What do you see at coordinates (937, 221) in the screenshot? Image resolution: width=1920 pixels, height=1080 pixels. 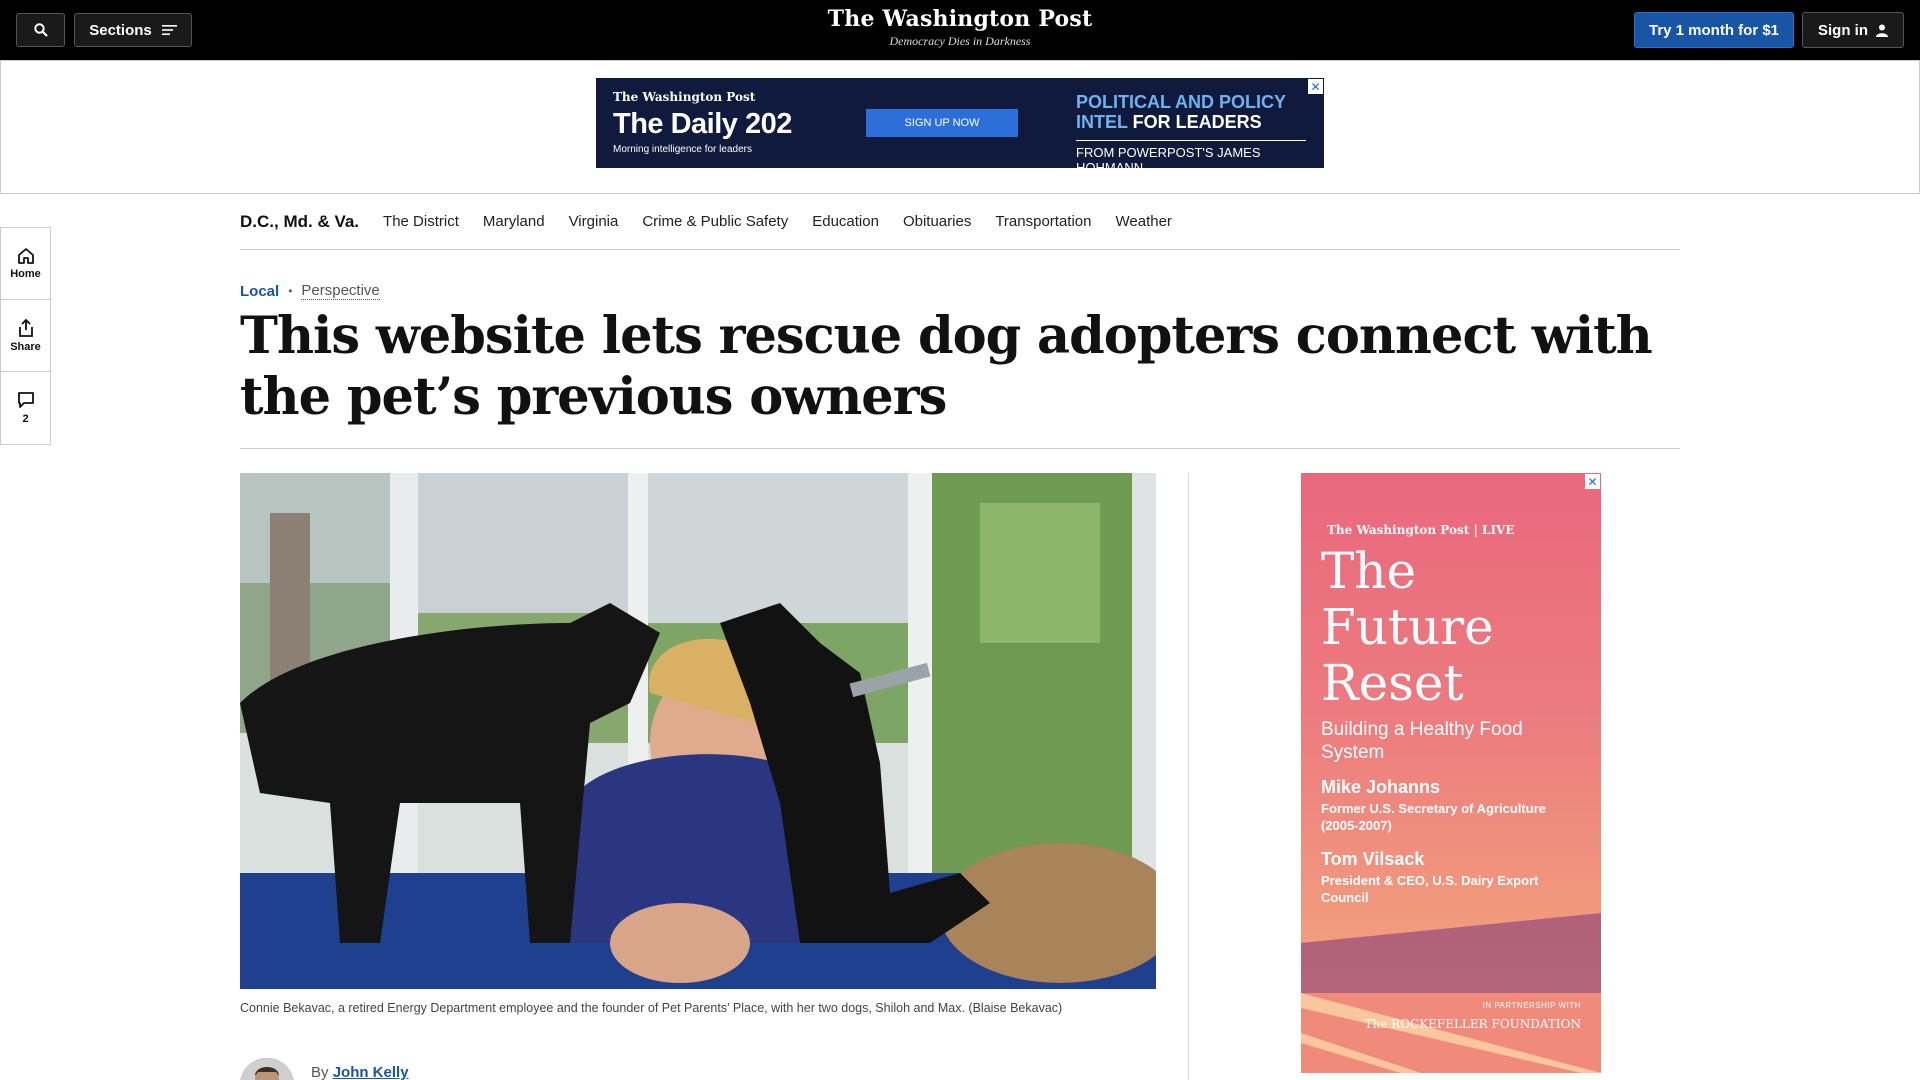 I see `nav-item-obituaries: Obituaries` at bounding box center [937, 221].